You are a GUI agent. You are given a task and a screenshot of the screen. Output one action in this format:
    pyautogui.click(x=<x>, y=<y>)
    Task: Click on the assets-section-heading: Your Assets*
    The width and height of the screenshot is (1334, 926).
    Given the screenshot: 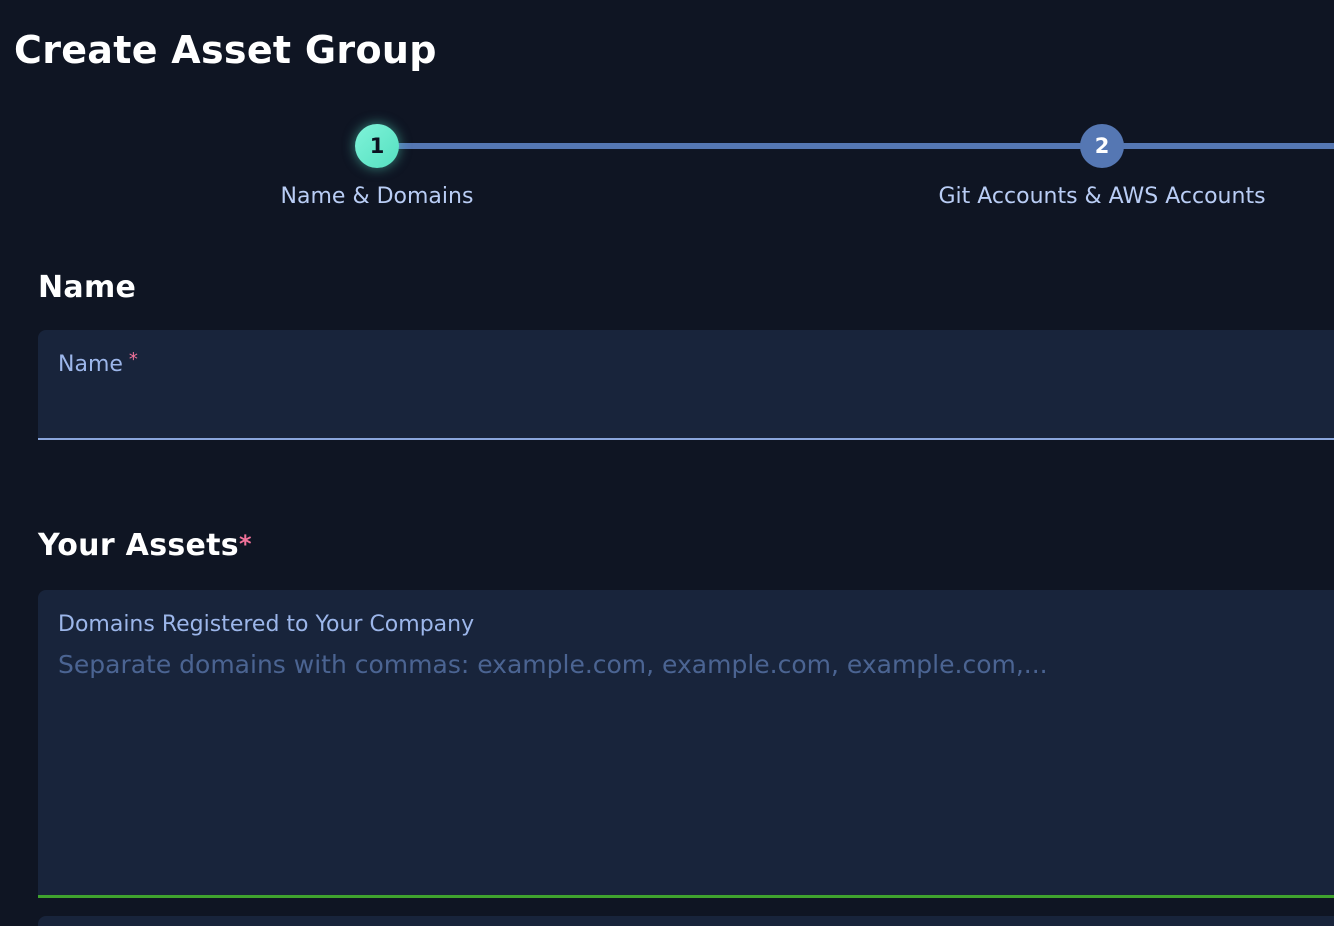 What is the action you would take?
    pyautogui.click(x=145, y=546)
    